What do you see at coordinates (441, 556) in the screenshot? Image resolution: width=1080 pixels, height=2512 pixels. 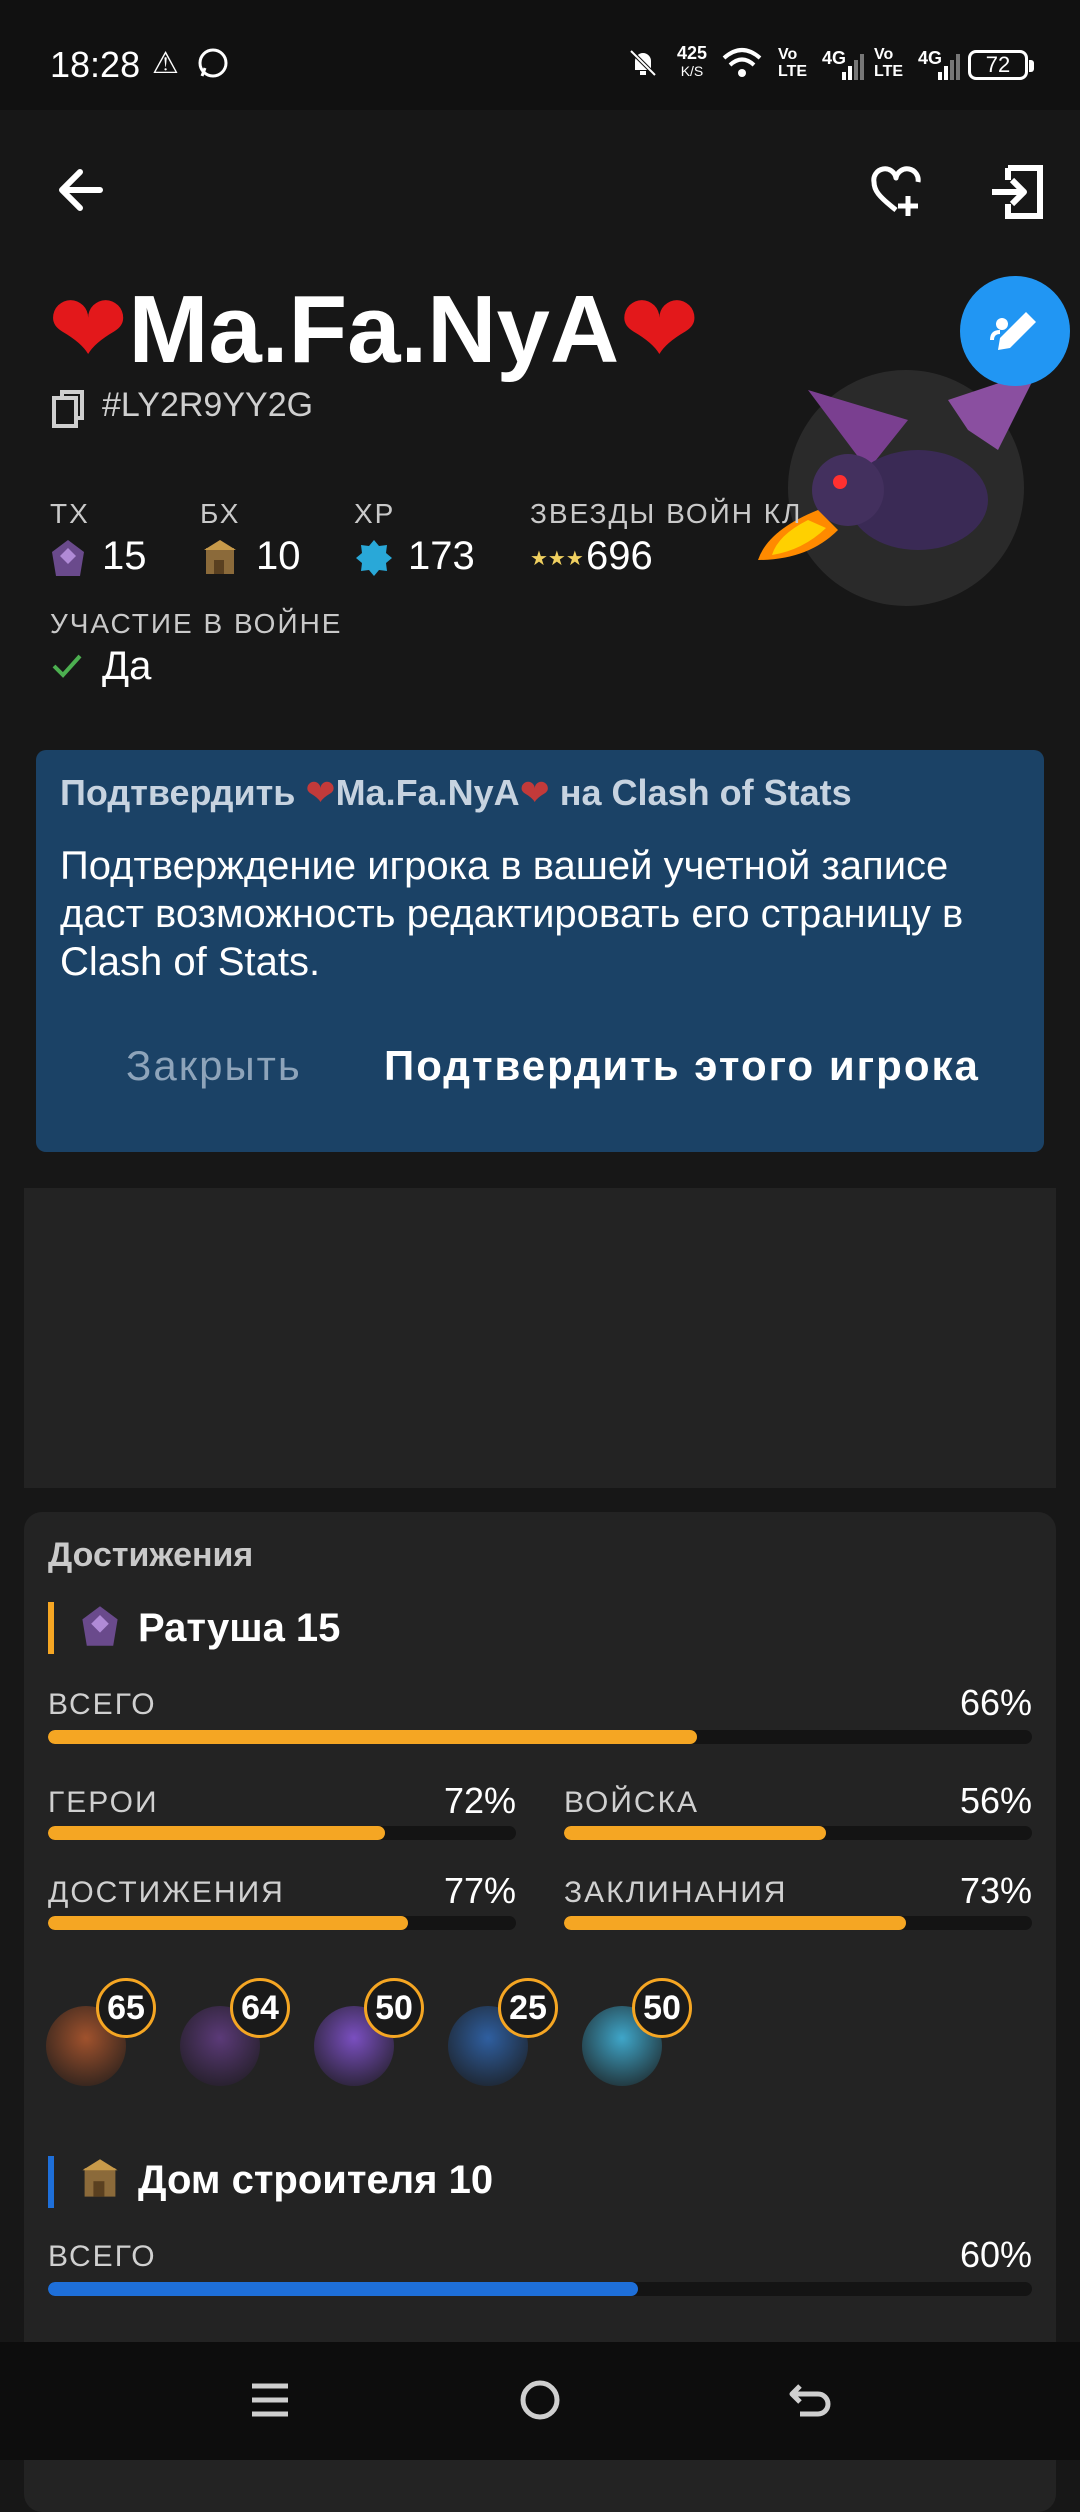 I see `xp-value: 173` at bounding box center [441, 556].